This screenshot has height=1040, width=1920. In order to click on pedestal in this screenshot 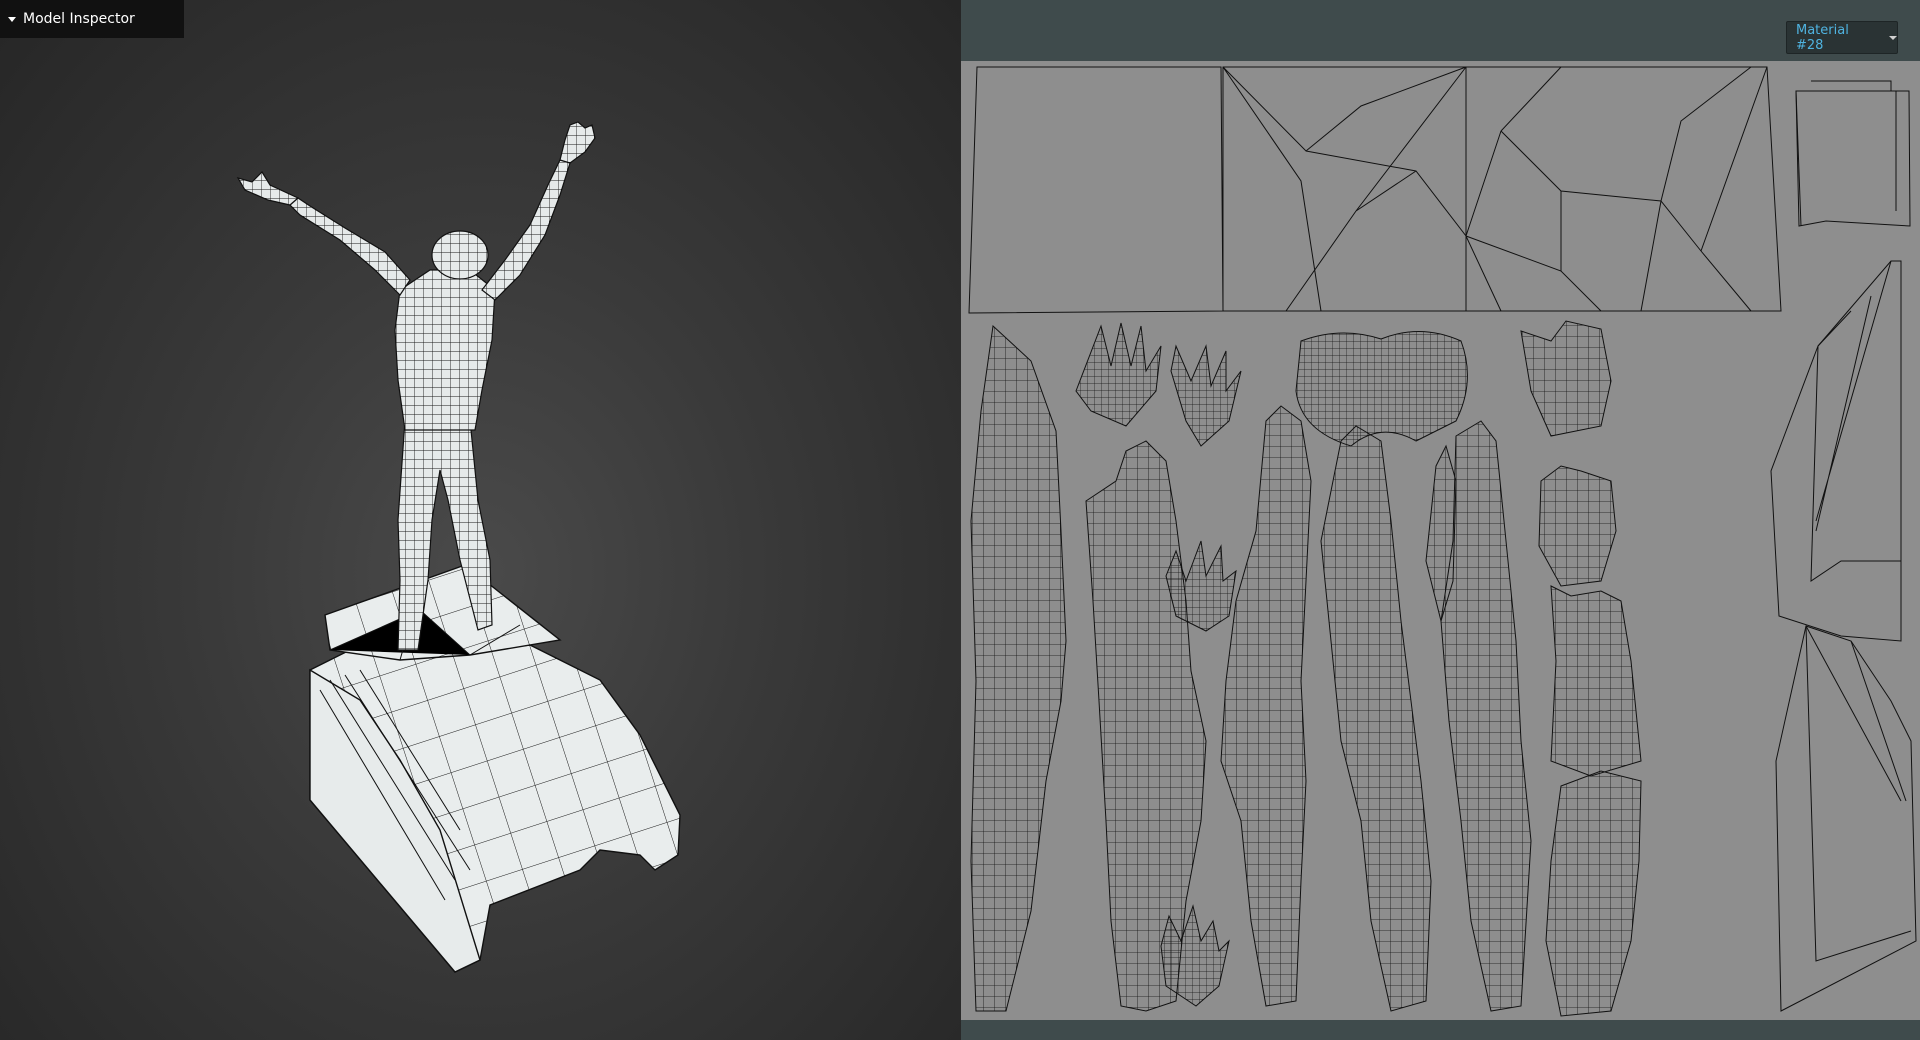, I will do `click(495, 768)`.